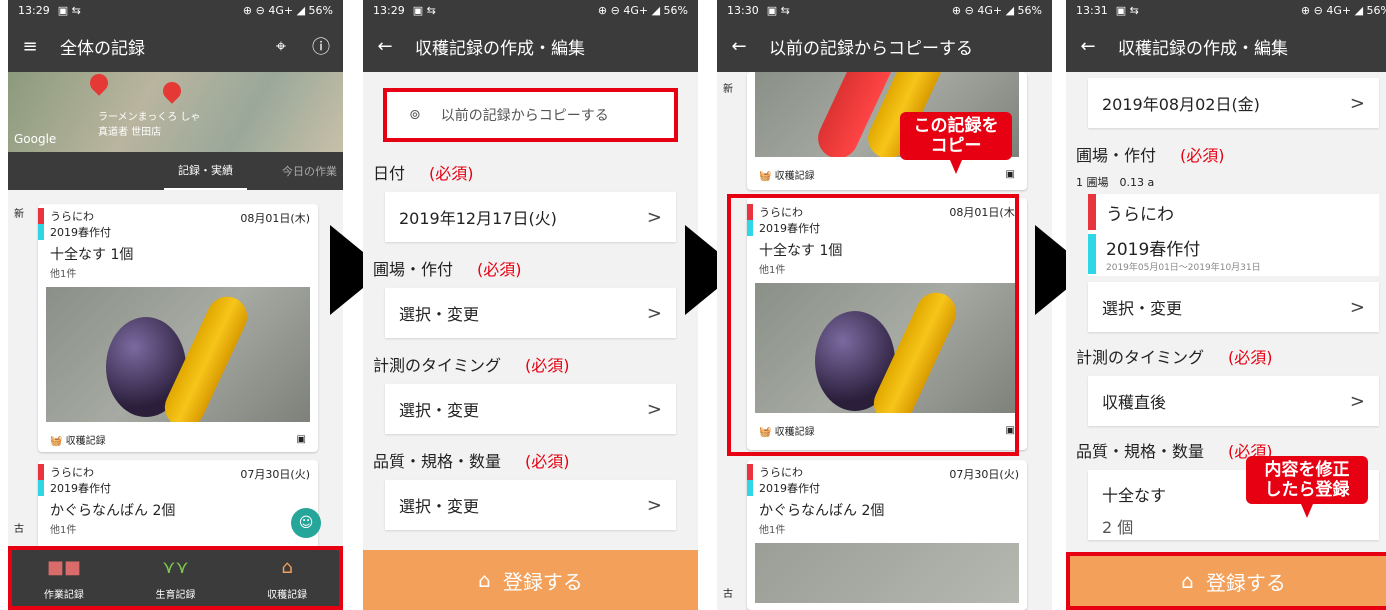 The width and height of the screenshot is (1386, 610). What do you see at coordinates (85, 441) in the screenshot?
I see `record-type: 収穫記録` at bounding box center [85, 441].